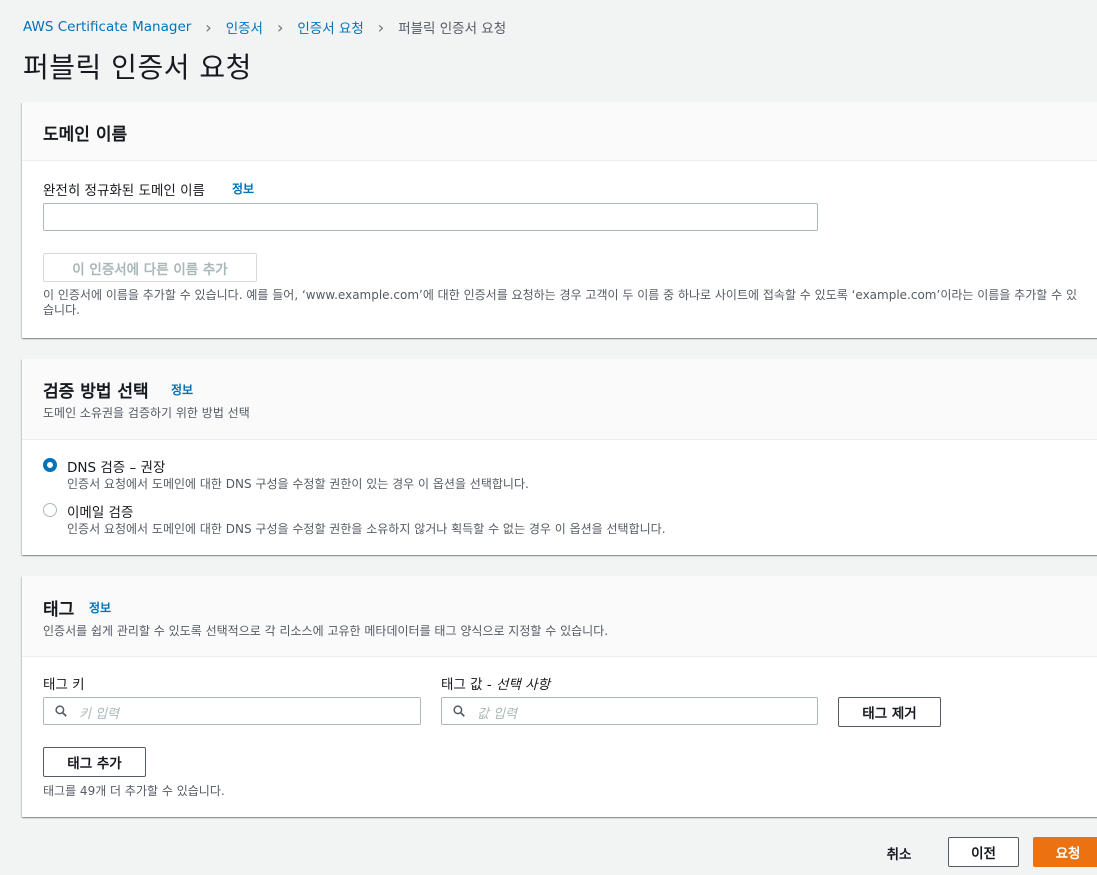 Image resolution: width=1097 pixels, height=875 pixels. I want to click on request-button: 요청, so click(1065, 852).